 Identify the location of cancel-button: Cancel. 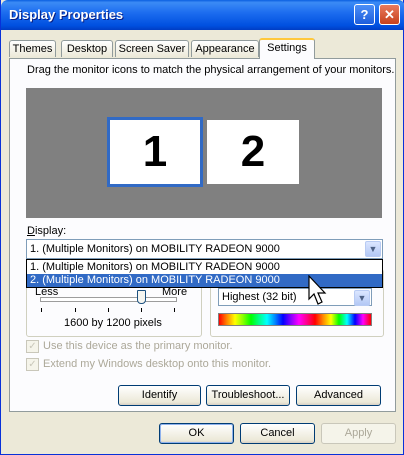
(277, 433).